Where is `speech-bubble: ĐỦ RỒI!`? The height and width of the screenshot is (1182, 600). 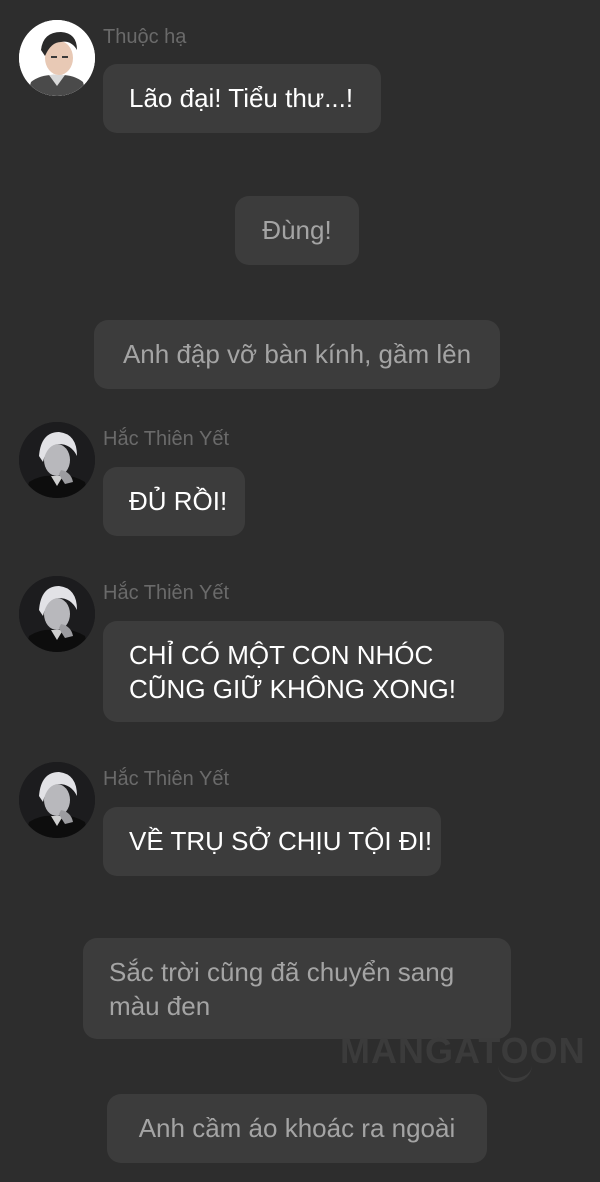
speech-bubble: ĐỦ RỒI! is located at coordinates (174, 501).